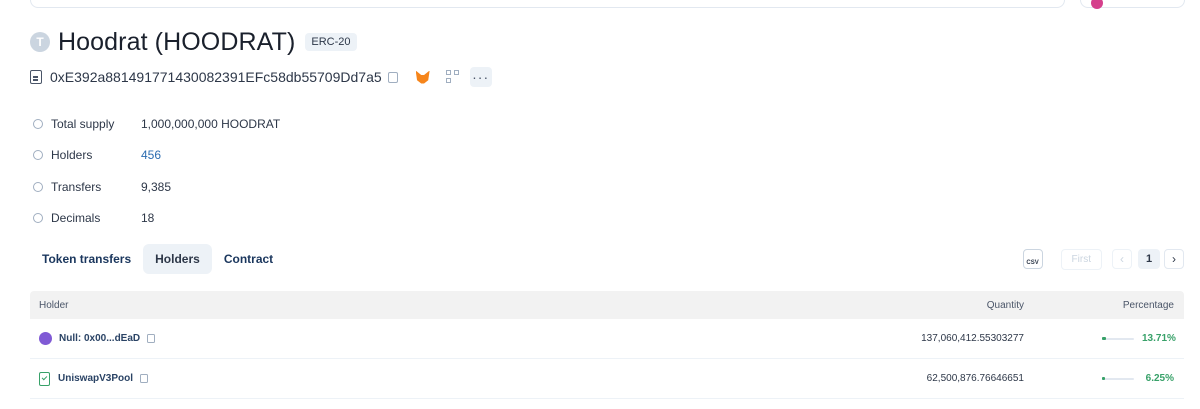  What do you see at coordinates (480, 77) in the screenshot?
I see `more-options-button: ···` at bounding box center [480, 77].